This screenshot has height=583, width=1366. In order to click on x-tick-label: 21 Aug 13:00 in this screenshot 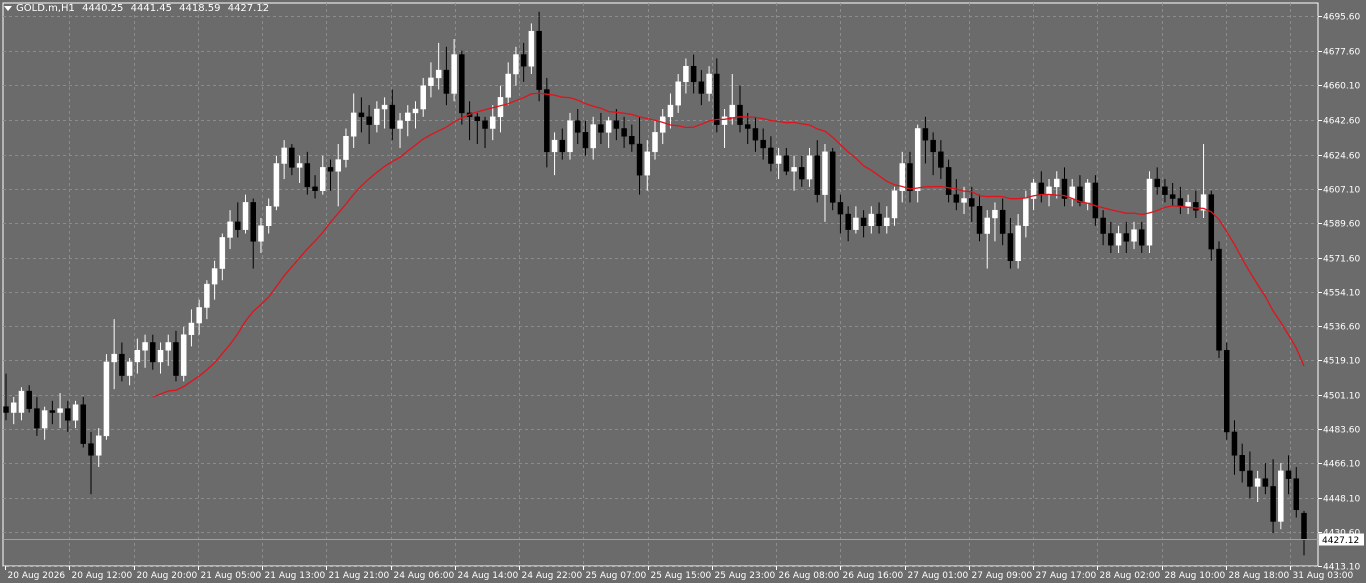, I will do `click(295, 576)`.